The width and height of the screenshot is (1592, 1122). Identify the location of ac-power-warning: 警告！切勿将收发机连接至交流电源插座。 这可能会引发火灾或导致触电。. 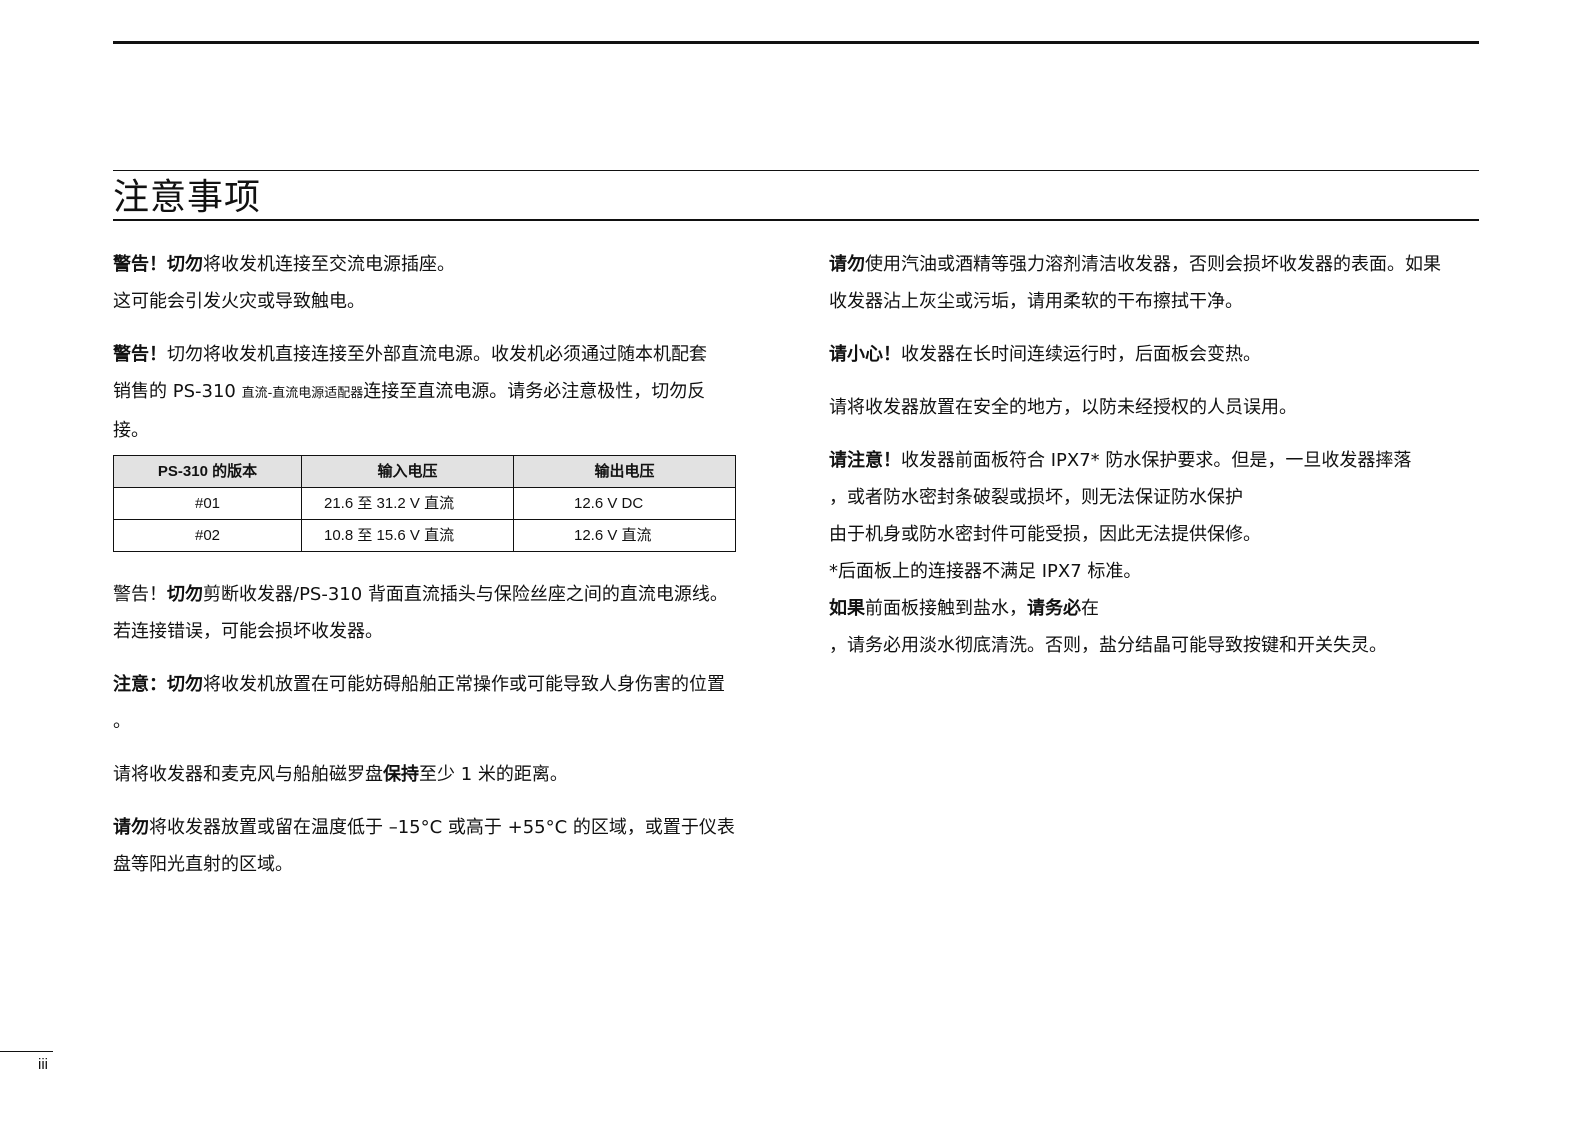
(438, 283).